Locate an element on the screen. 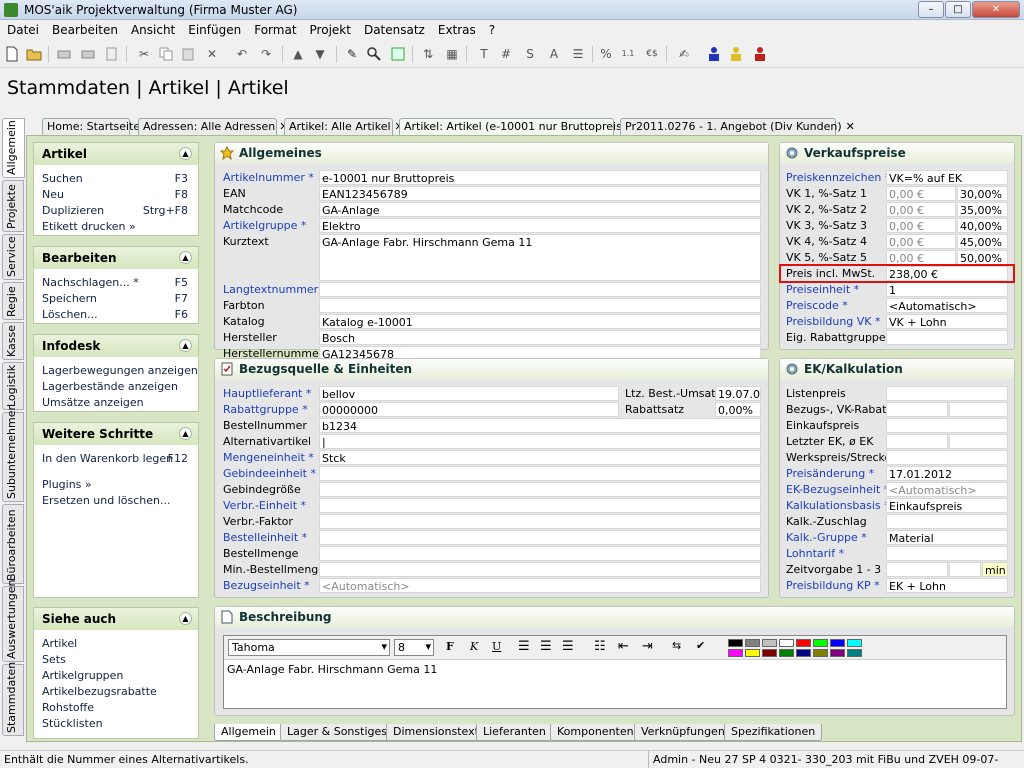  link-speichern: Speichern F7 is located at coordinates (116, 298).